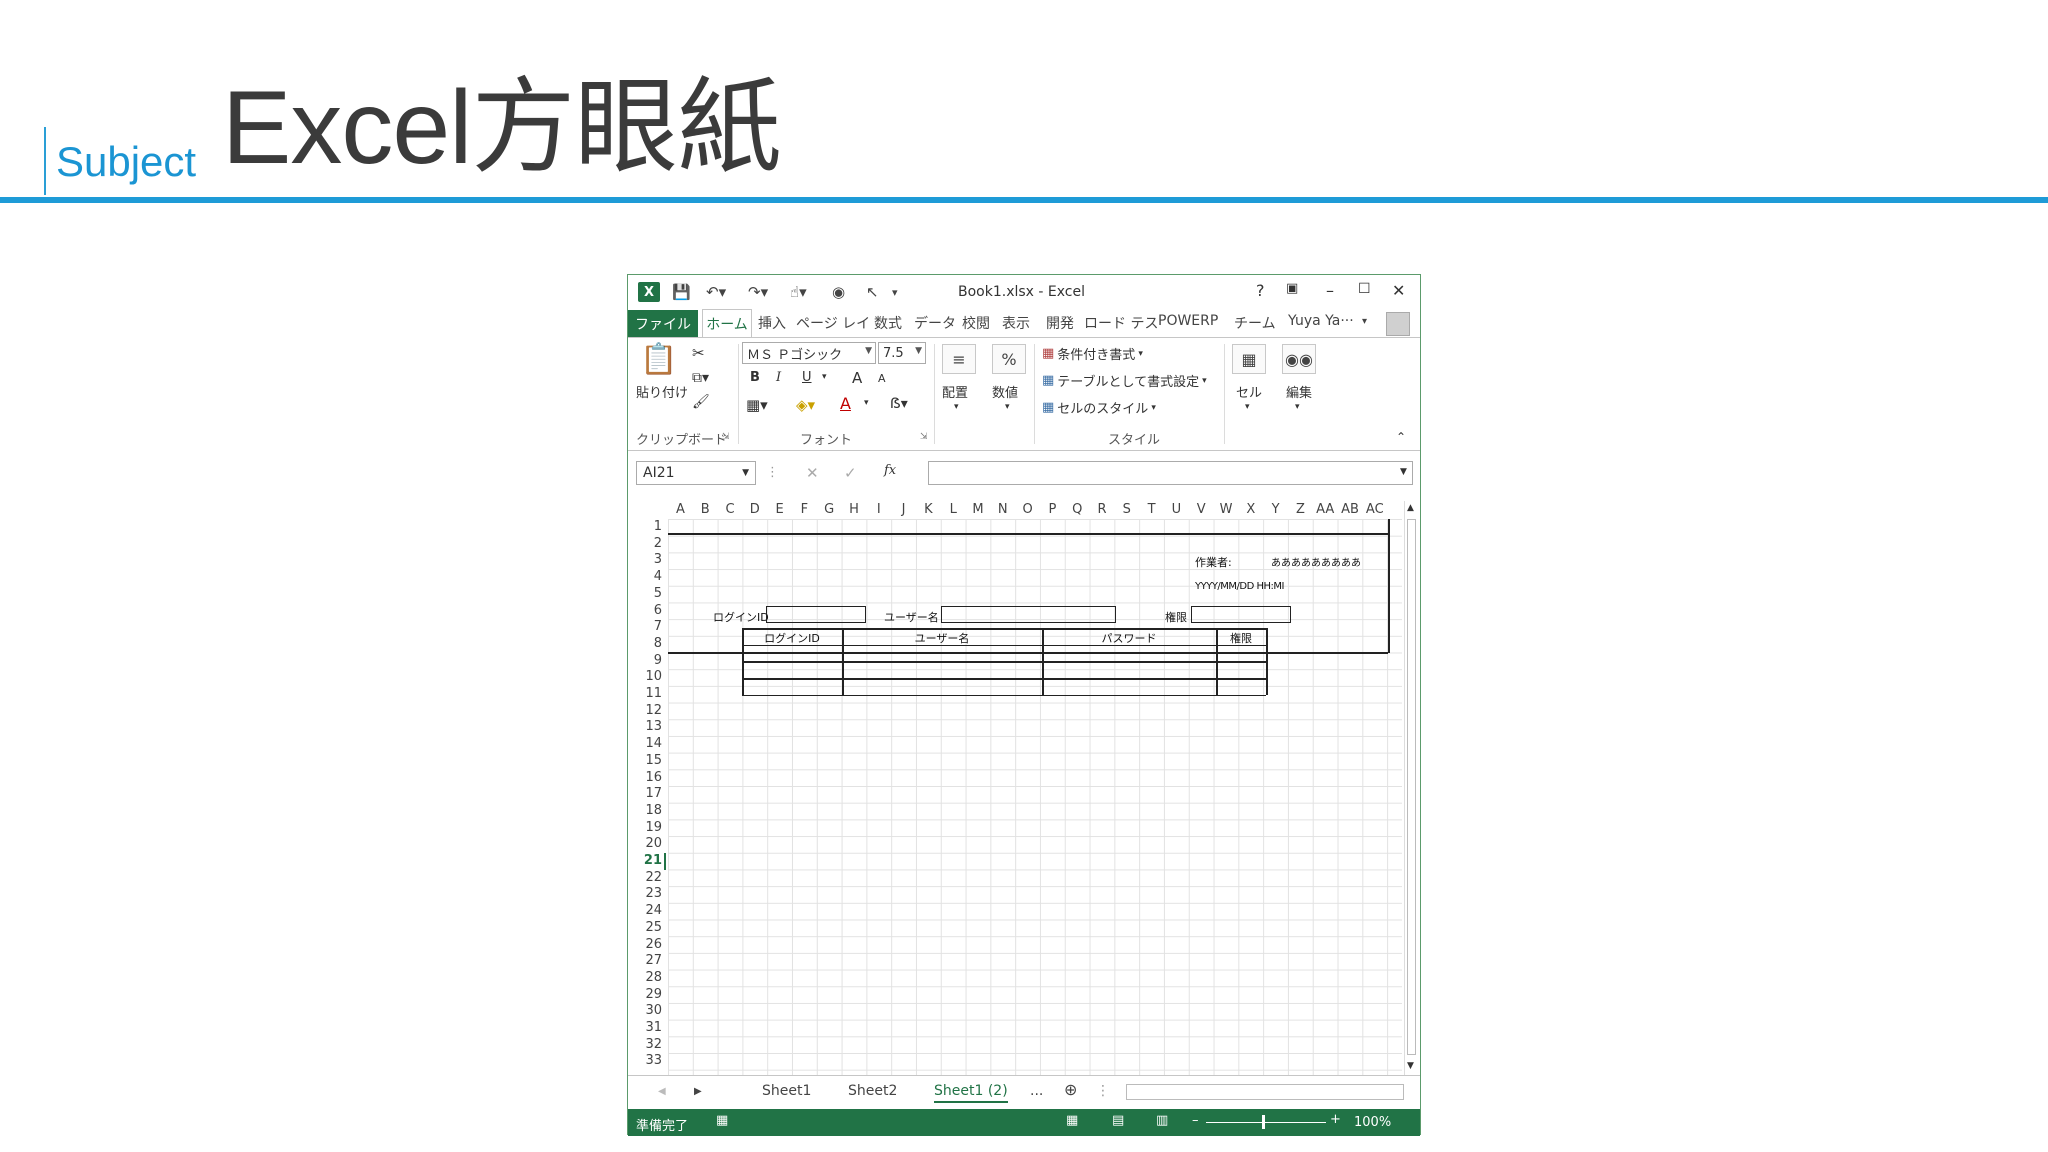 The height and width of the screenshot is (1152, 2048). I want to click on fill-color-icon: ◈▾, so click(805, 405).